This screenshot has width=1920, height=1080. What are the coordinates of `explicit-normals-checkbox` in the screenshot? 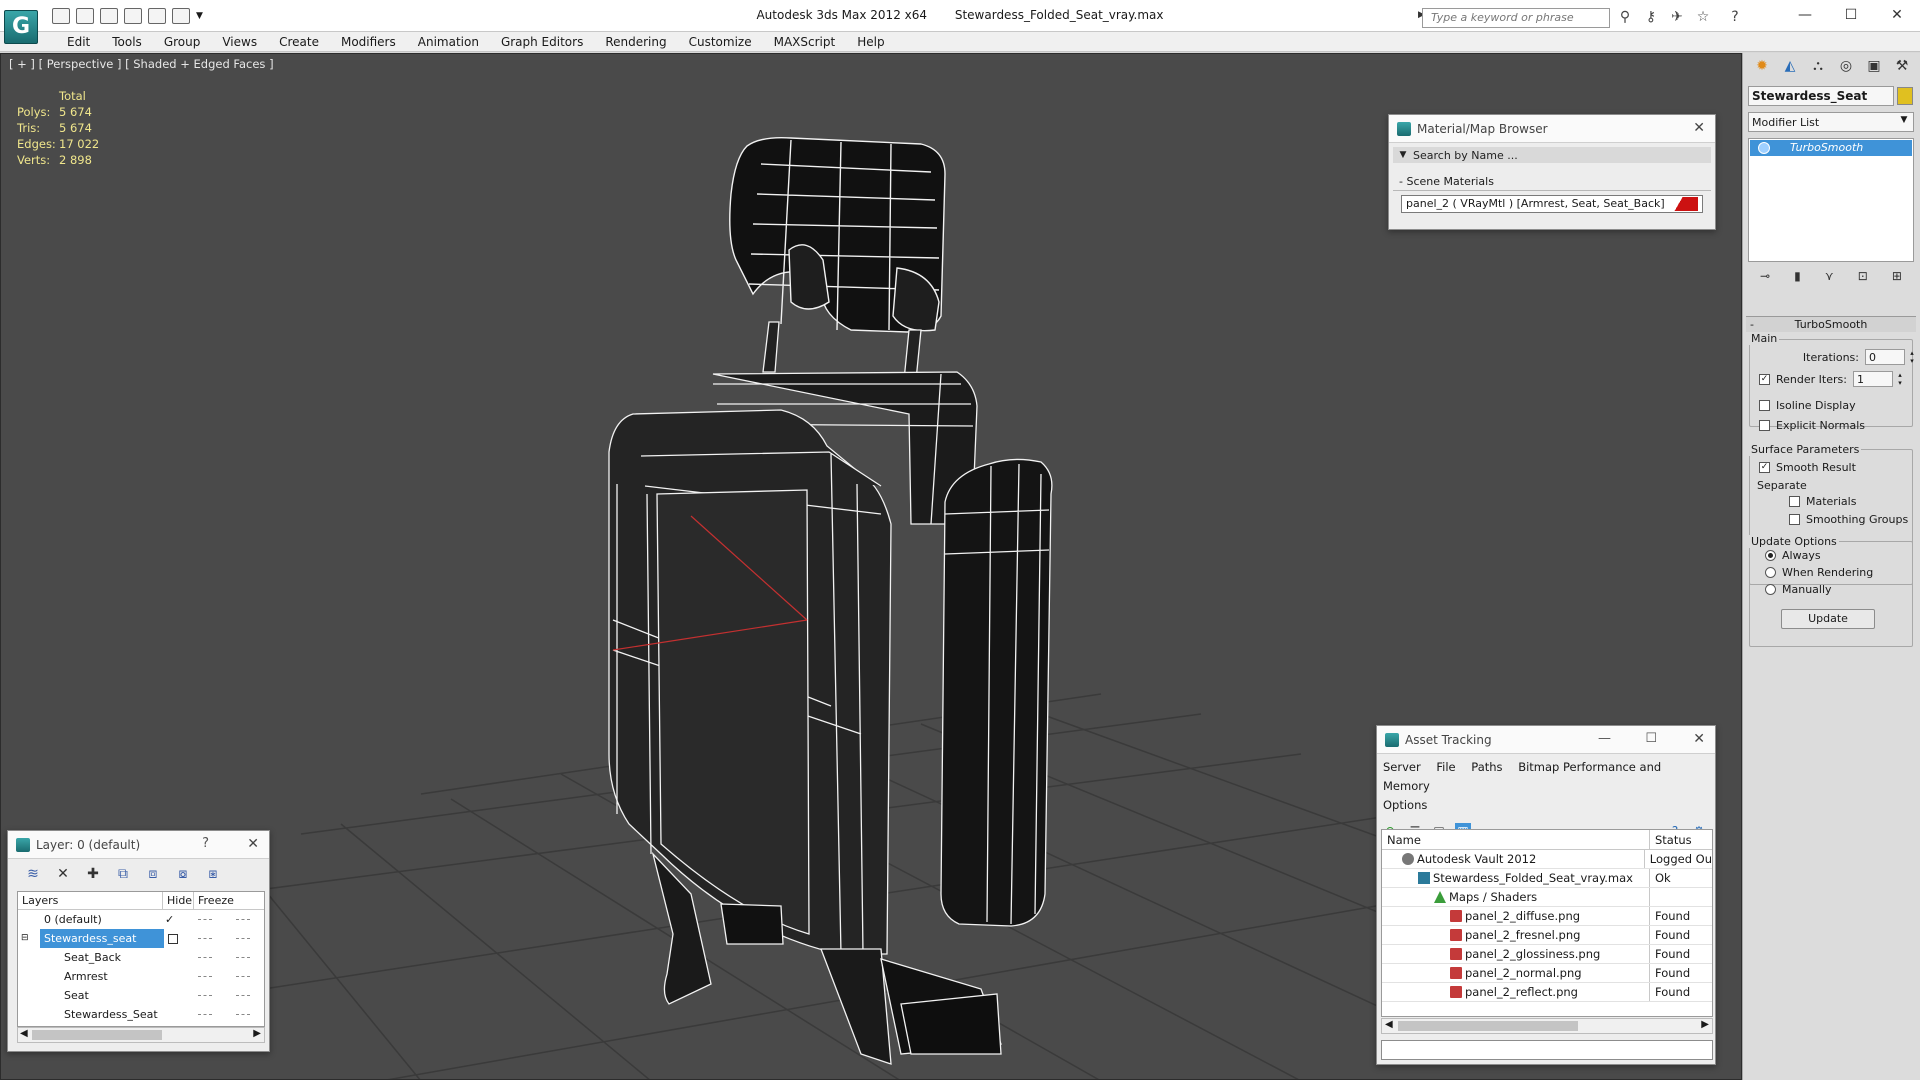 It's located at (1764, 425).